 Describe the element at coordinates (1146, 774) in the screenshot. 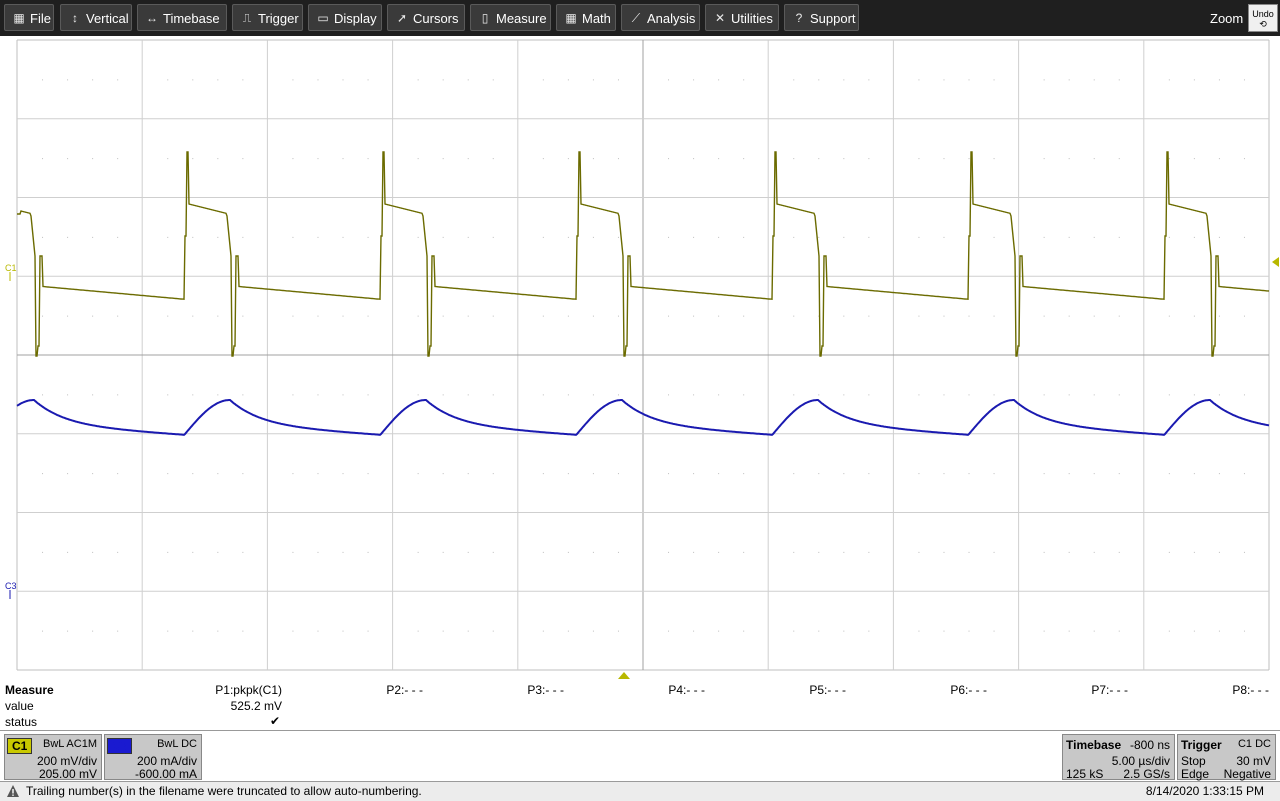

I see `timebase-rate: 2.5 GS/s` at that location.